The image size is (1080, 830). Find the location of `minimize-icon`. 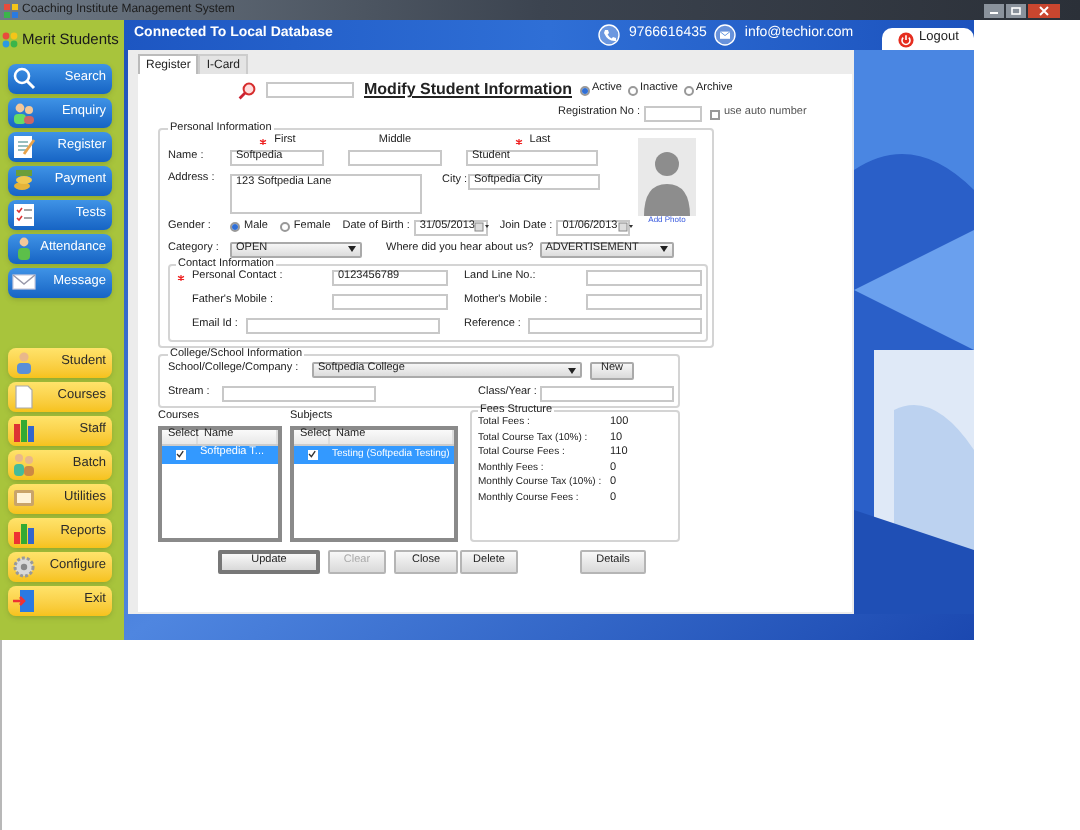

minimize-icon is located at coordinates (994, 10).